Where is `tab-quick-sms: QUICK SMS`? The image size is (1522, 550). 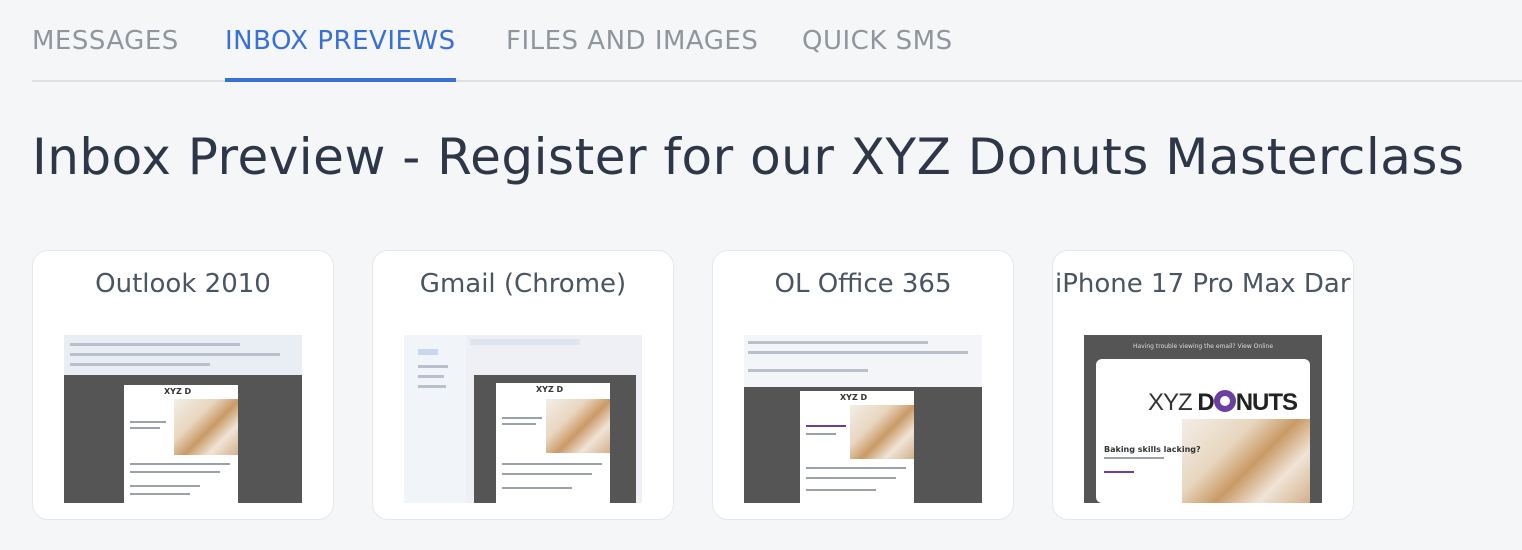 tab-quick-sms: QUICK SMS is located at coordinates (877, 53).